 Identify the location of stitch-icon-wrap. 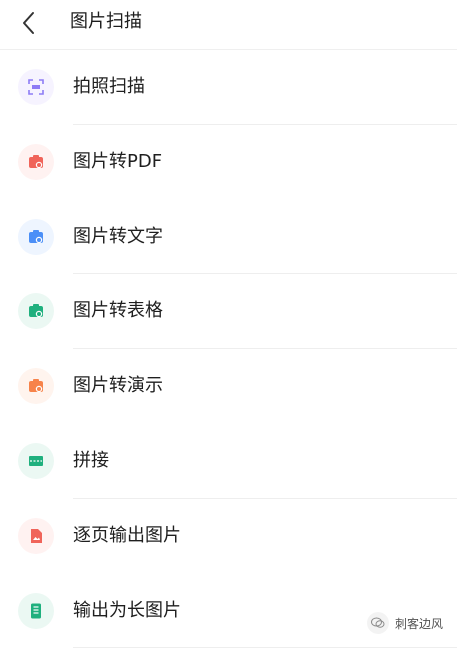
(36, 460).